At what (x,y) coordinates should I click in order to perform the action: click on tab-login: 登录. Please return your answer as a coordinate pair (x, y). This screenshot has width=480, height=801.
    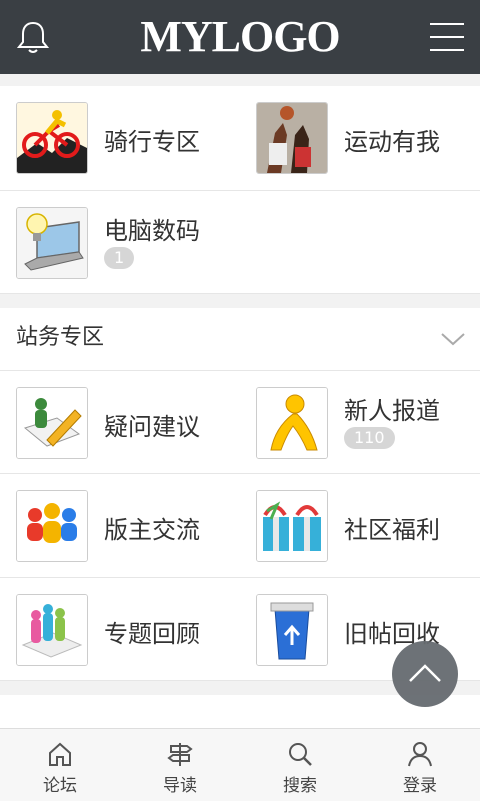
    Looking at the image, I should click on (420, 765).